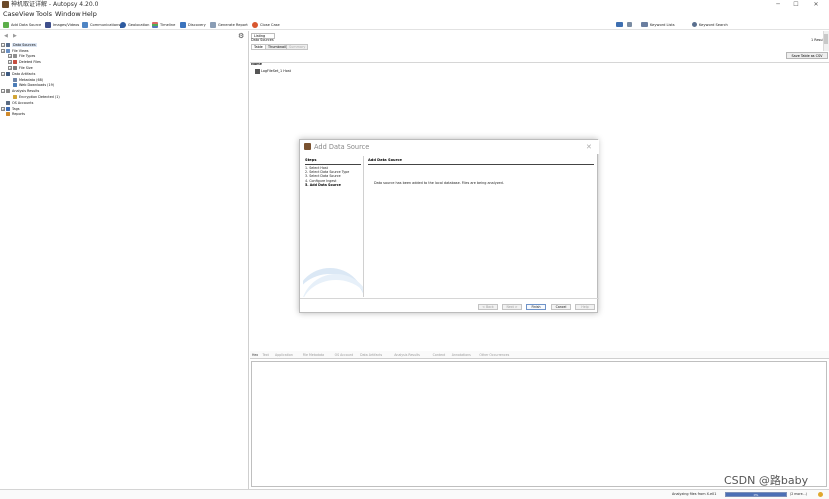 The image size is (829, 499). I want to click on close-case-button: Close Case, so click(266, 24).